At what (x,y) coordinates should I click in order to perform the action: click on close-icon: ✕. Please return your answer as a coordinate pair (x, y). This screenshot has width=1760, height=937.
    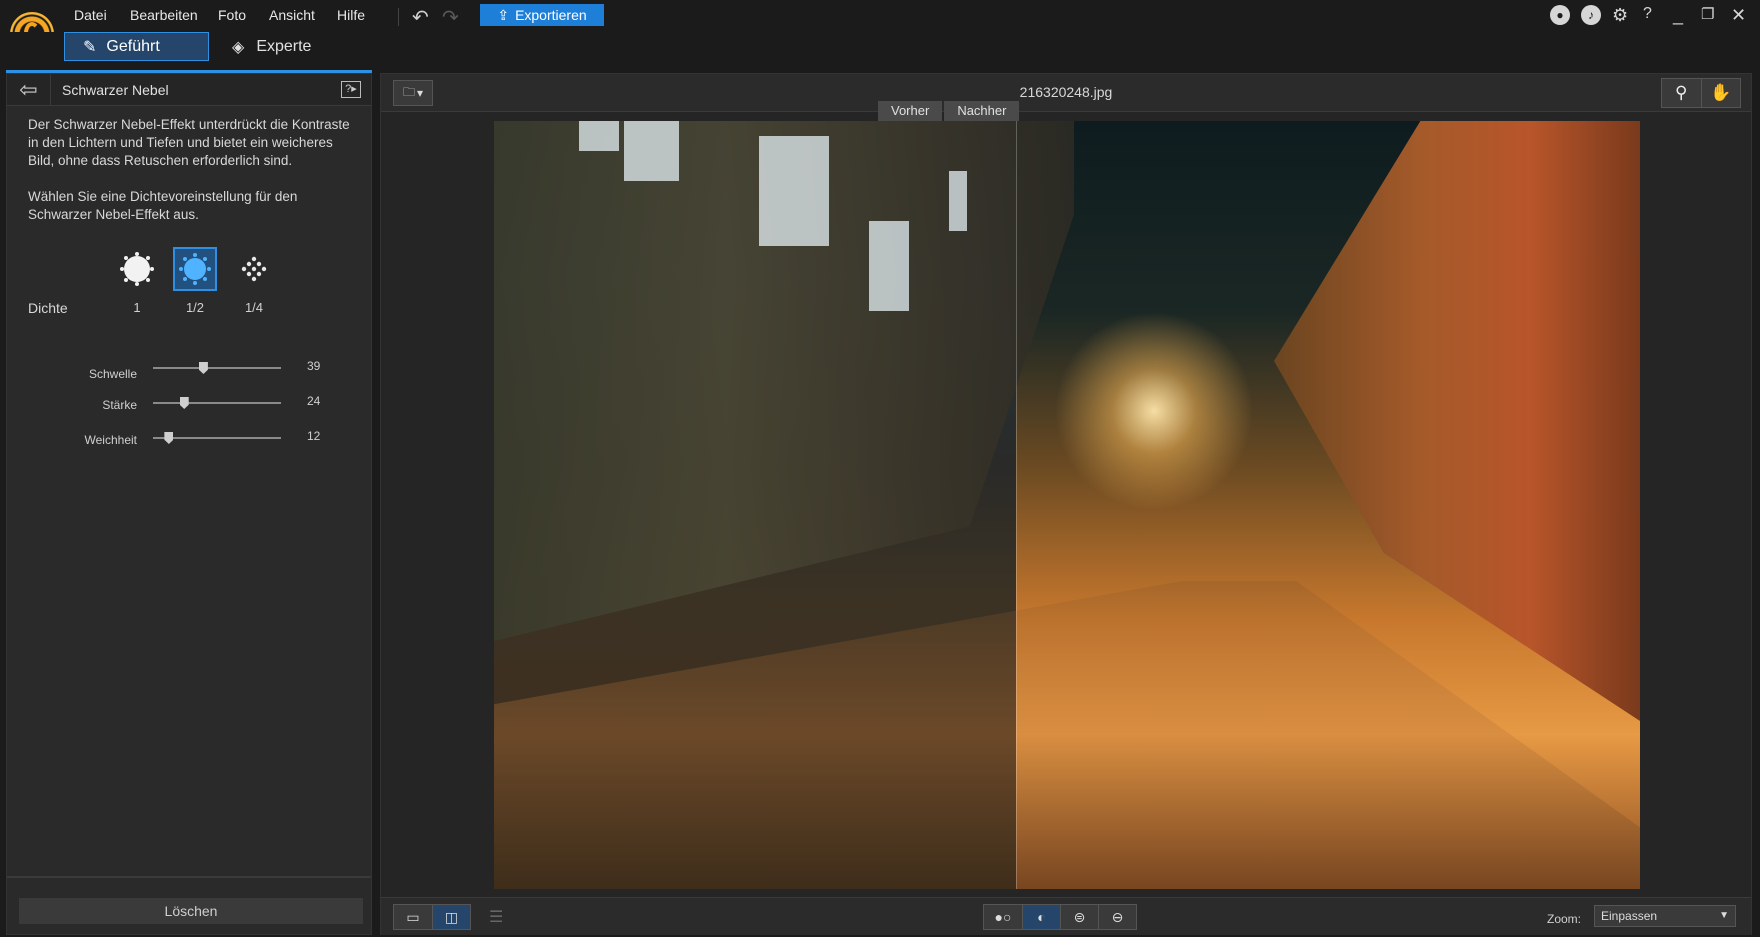
    Looking at the image, I should click on (1738, 15).